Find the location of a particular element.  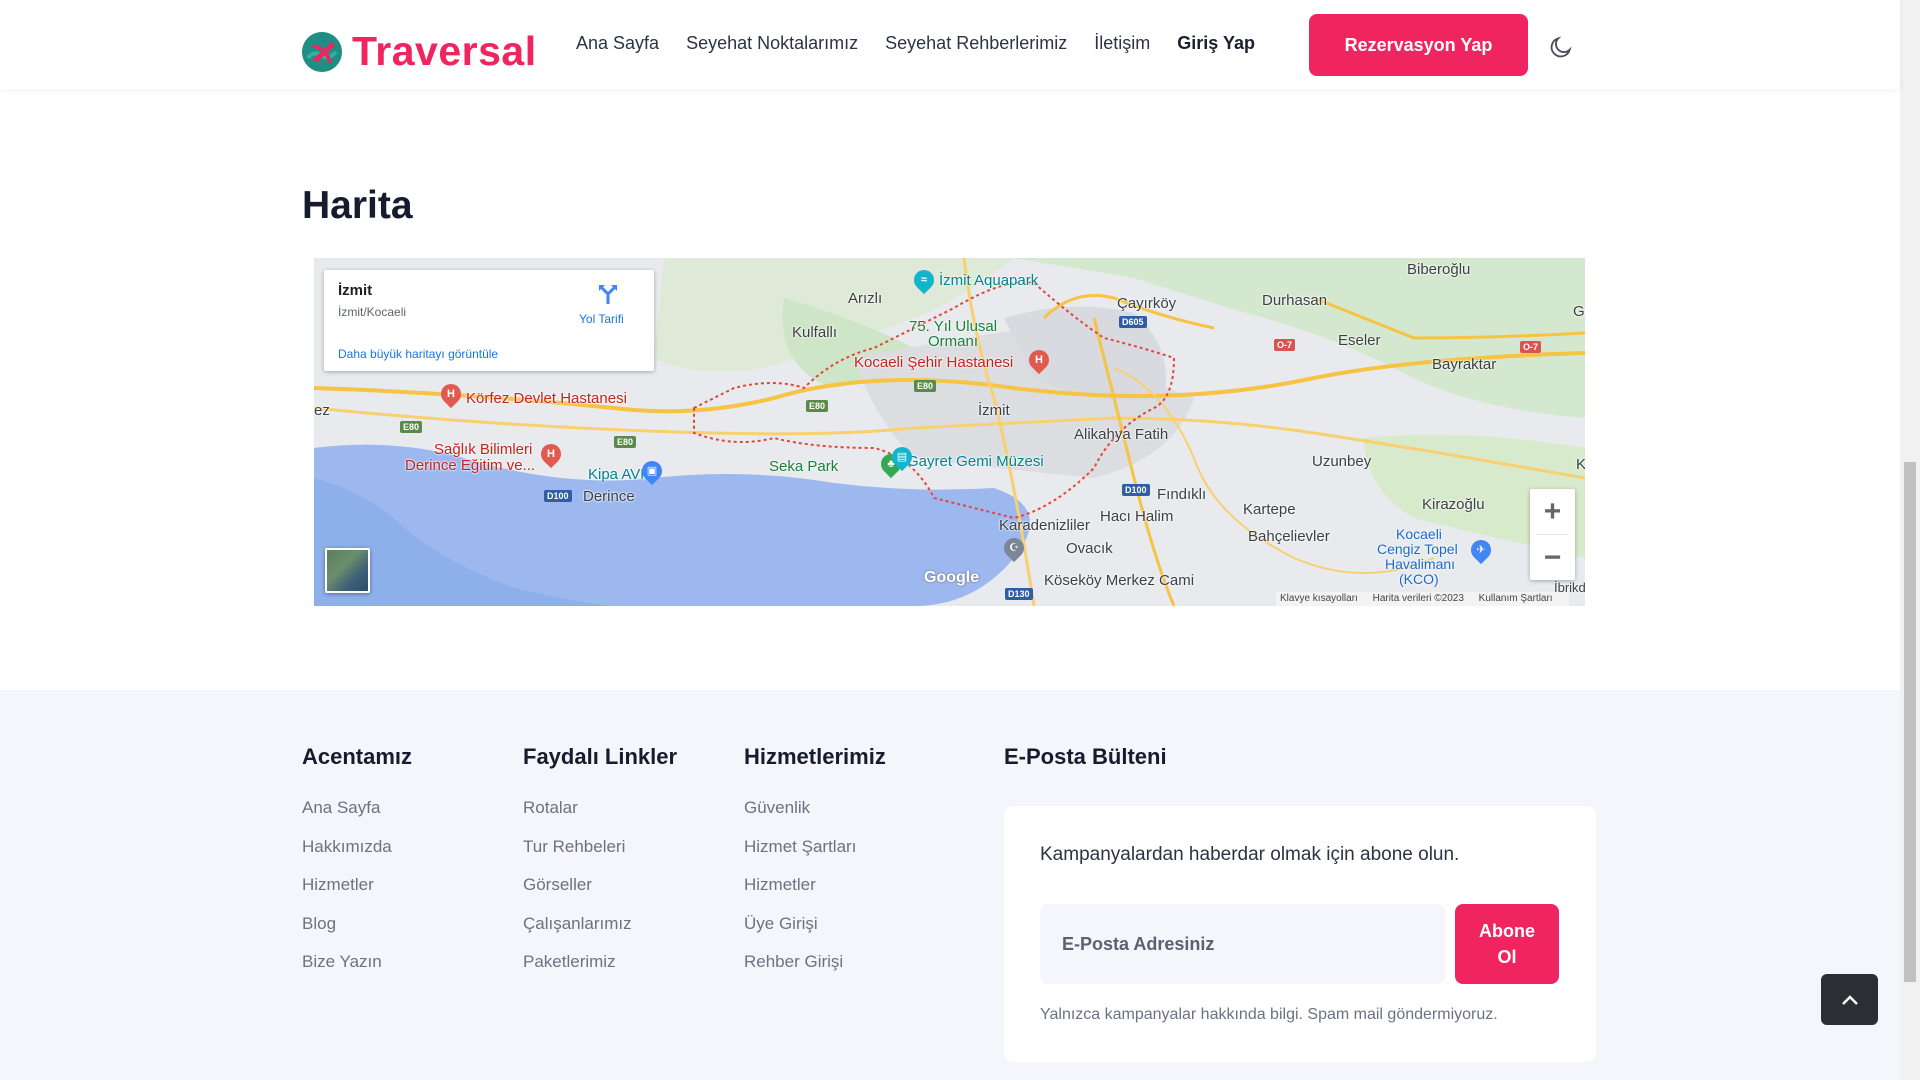

shopping-pin-icon: ▣ is located at coordinates (652, 471).